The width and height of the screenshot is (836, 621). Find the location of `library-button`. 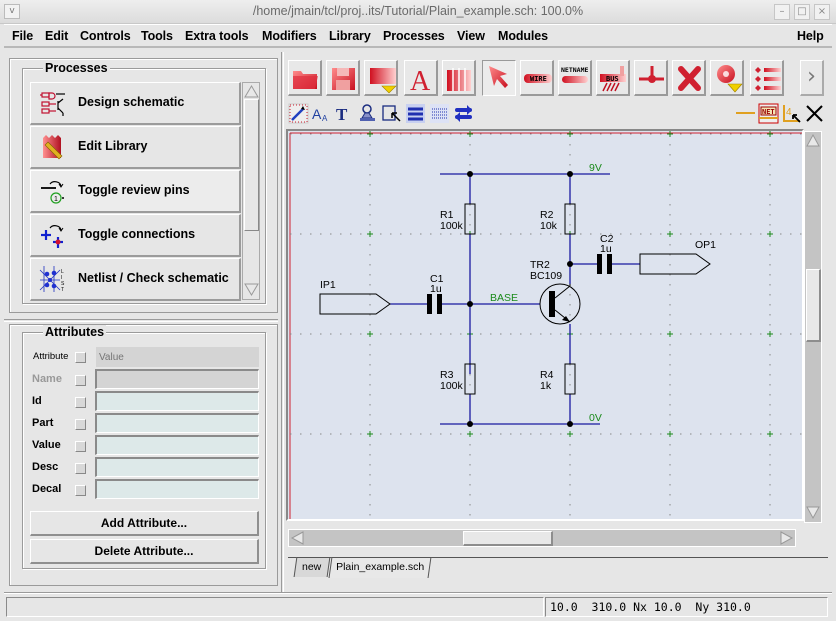

library-button is located at coordinates (459, 78).